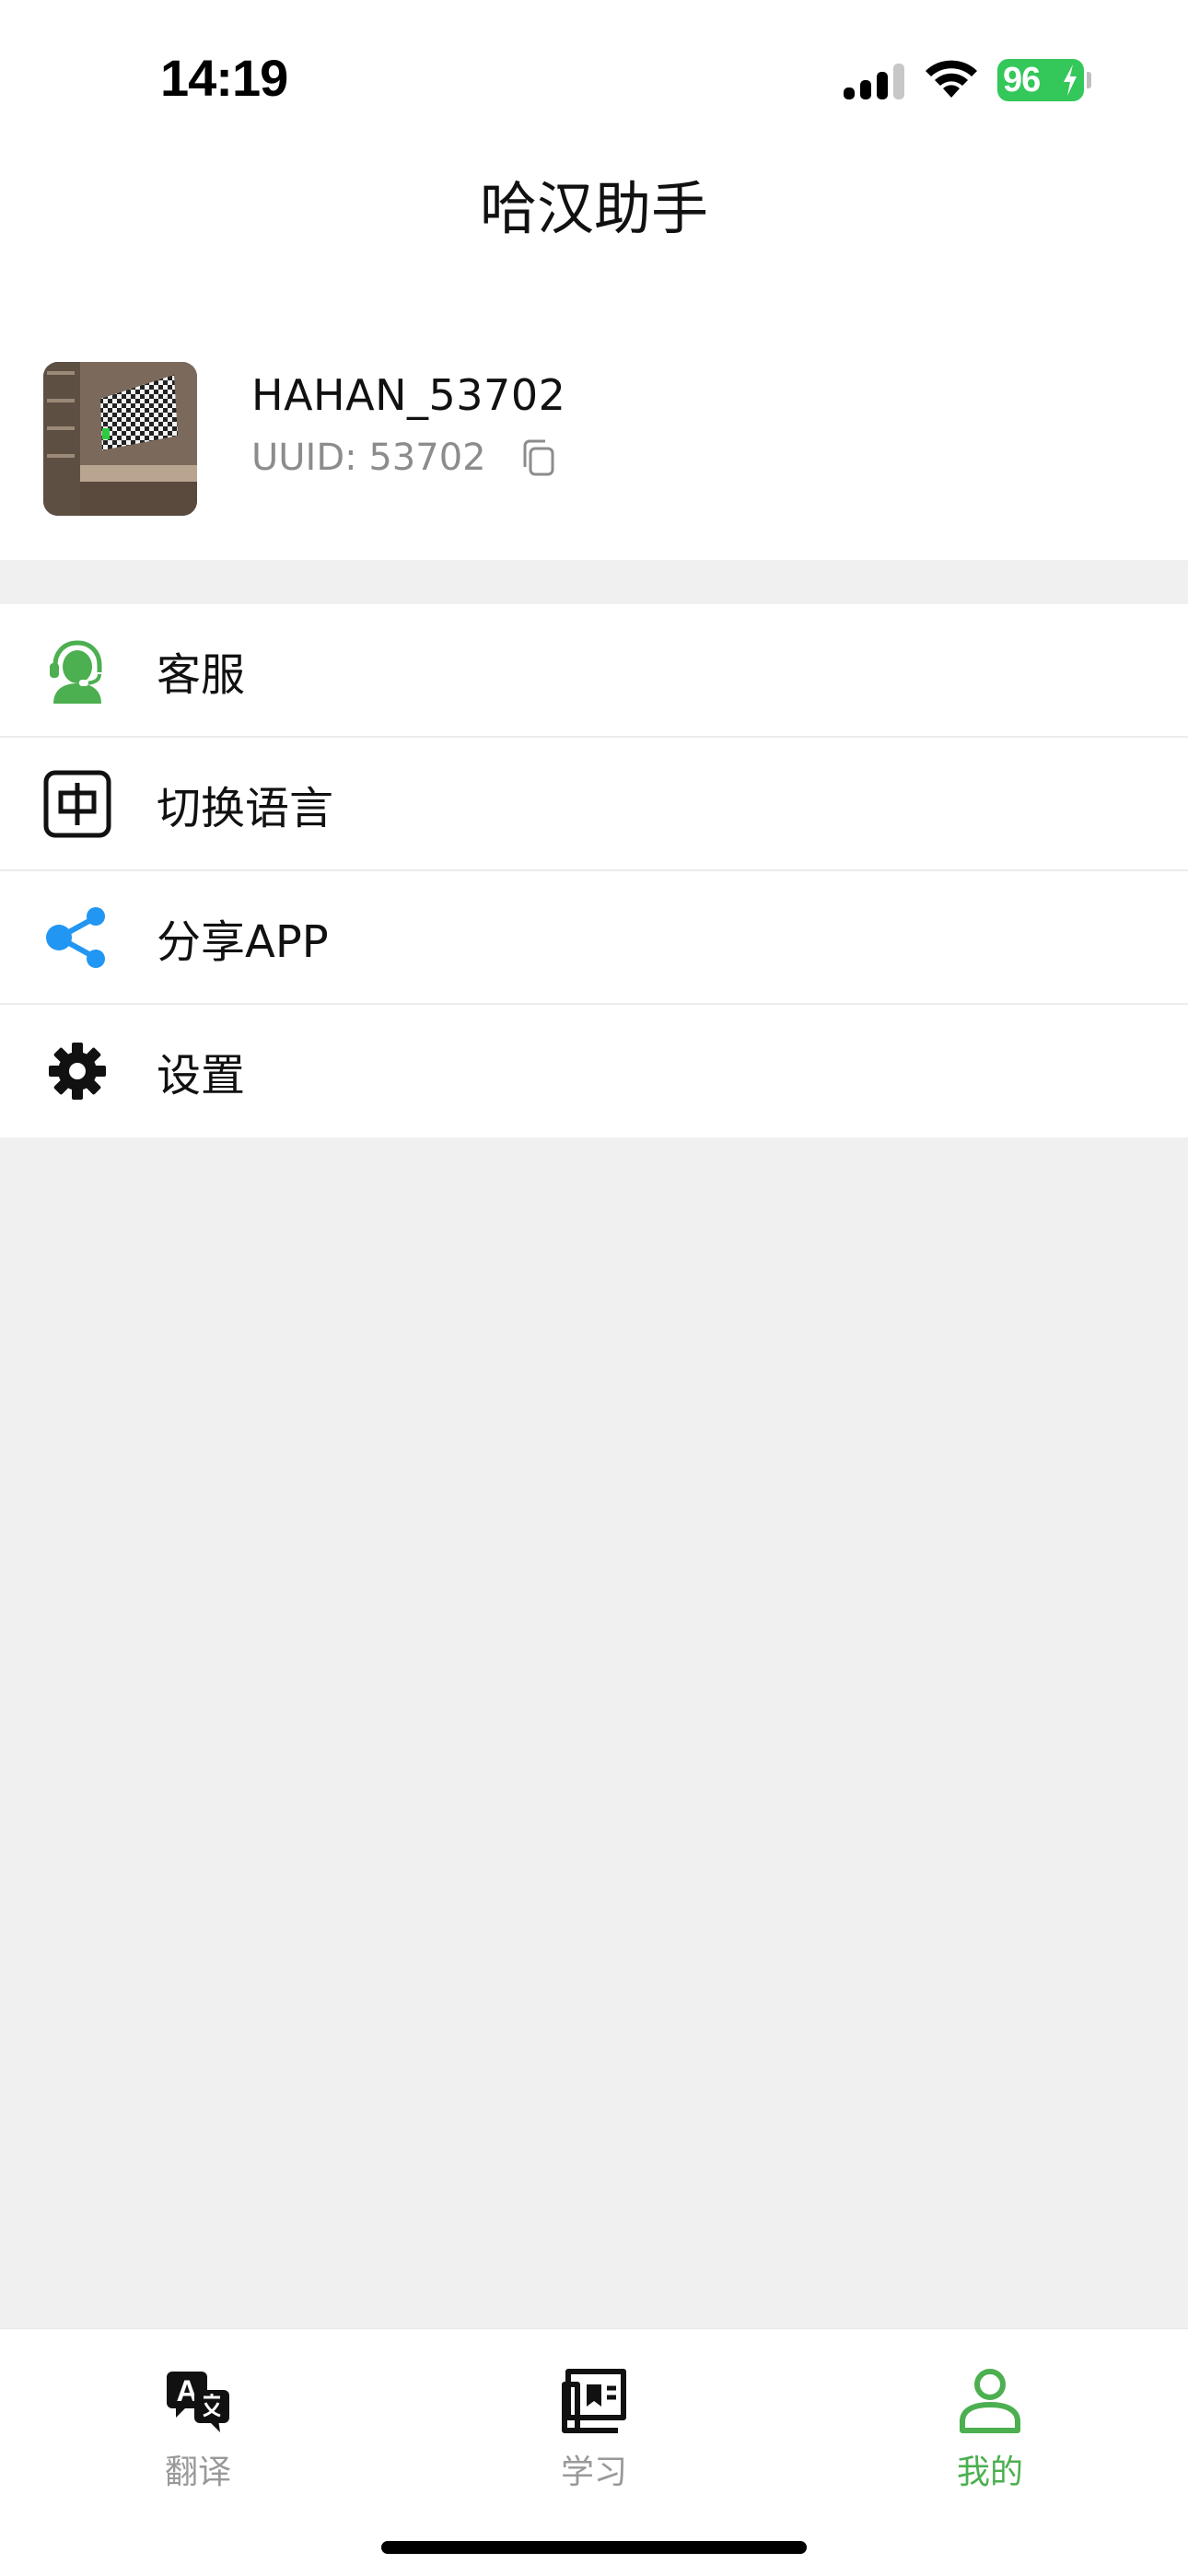  What do you see at coordinates (594, 671) in the screenshot?
I see `menu-item-customer-service: 客服` at bounding box center [594, 671].